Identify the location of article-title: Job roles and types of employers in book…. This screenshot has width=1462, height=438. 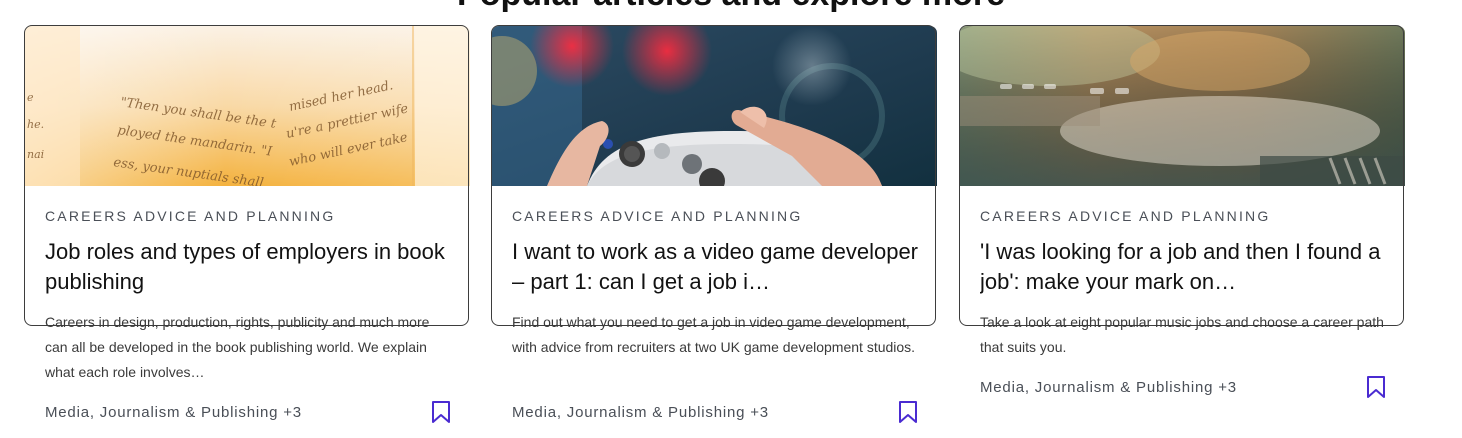
(251, 267).